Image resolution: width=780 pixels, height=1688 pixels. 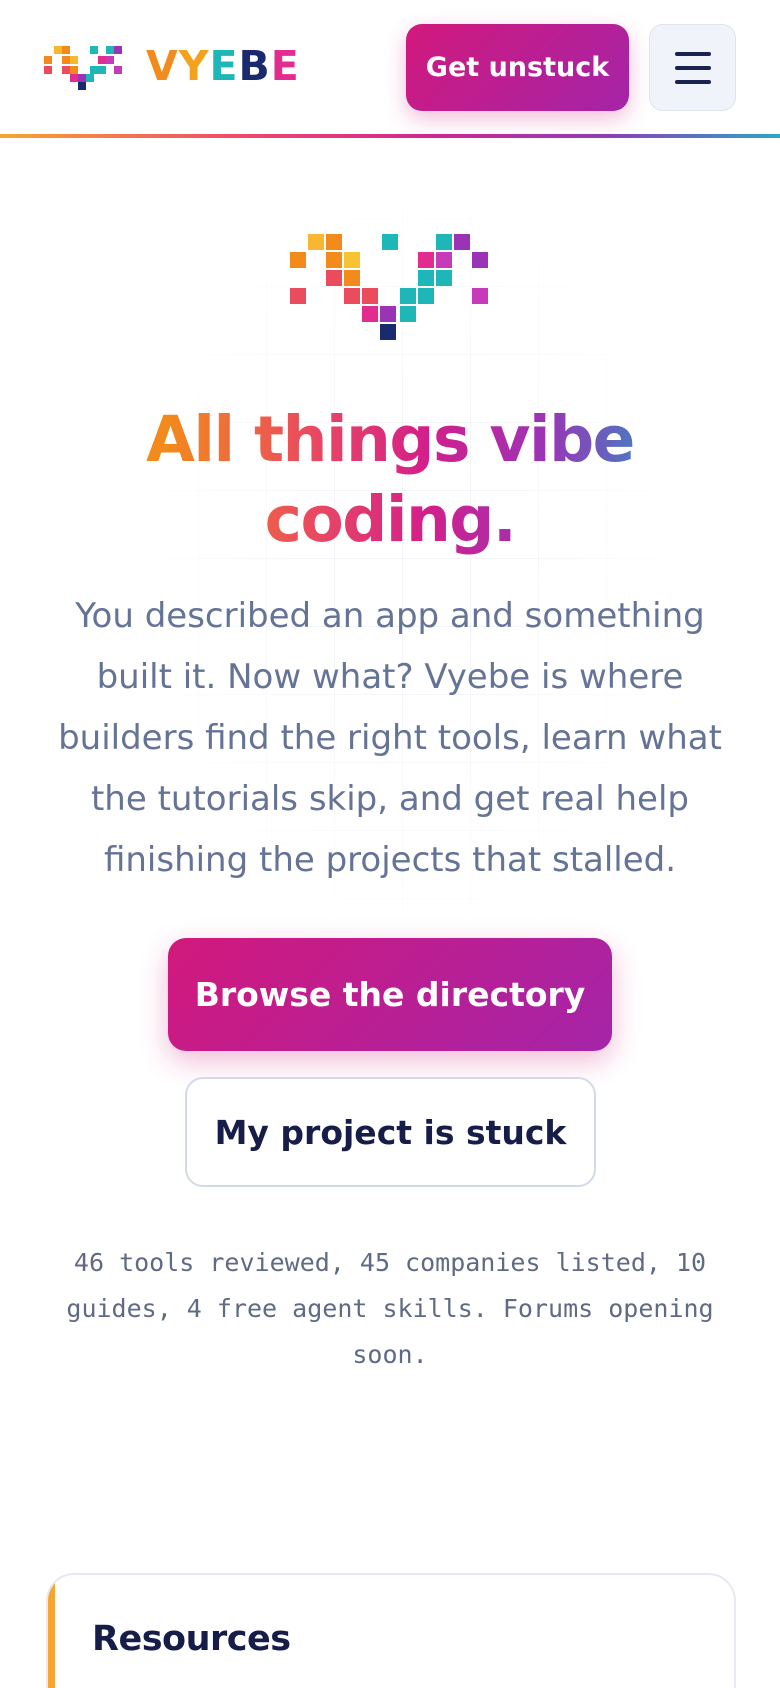 I want to click on header-gradient-divider, so click(x=390, y=136).